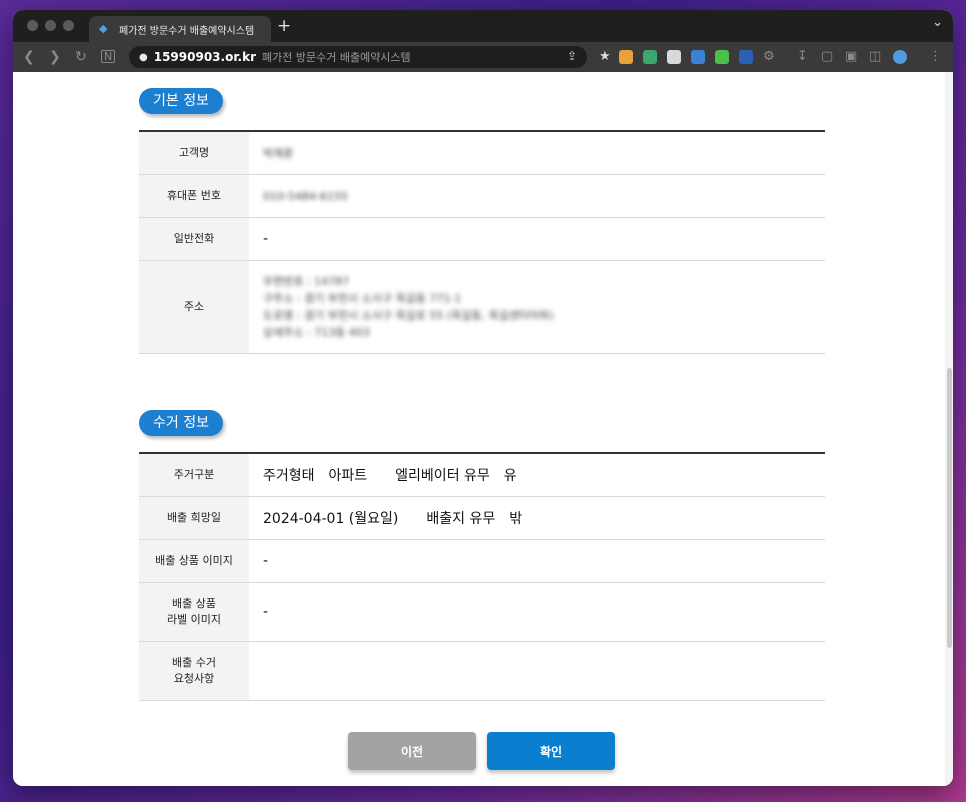  Describe the element at coordinates (722, 57) in the screenshot. I see `extension-5-icon` at that location.